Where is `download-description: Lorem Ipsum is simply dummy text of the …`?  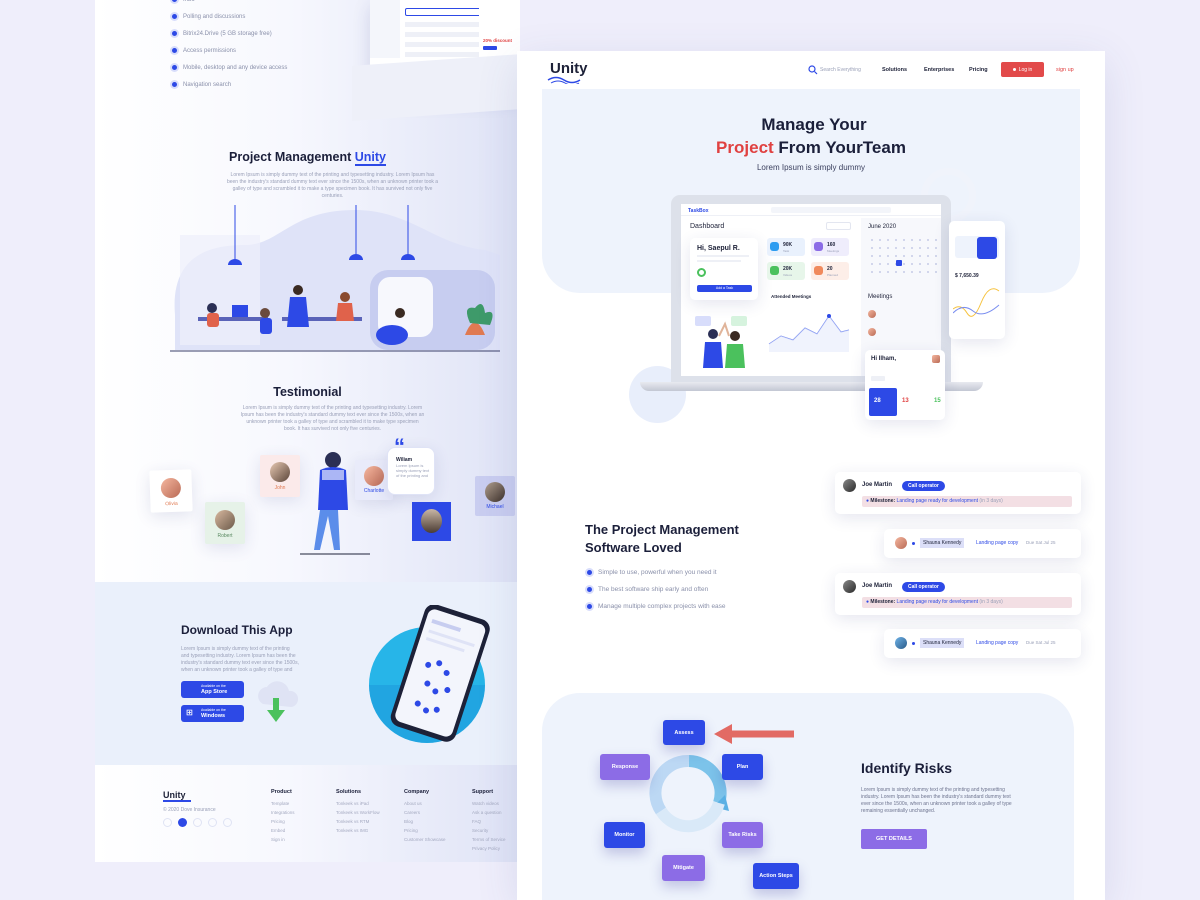
download-description: Lorem Ipsum is simply dummy text of the … is located at coordinates (240, 659).